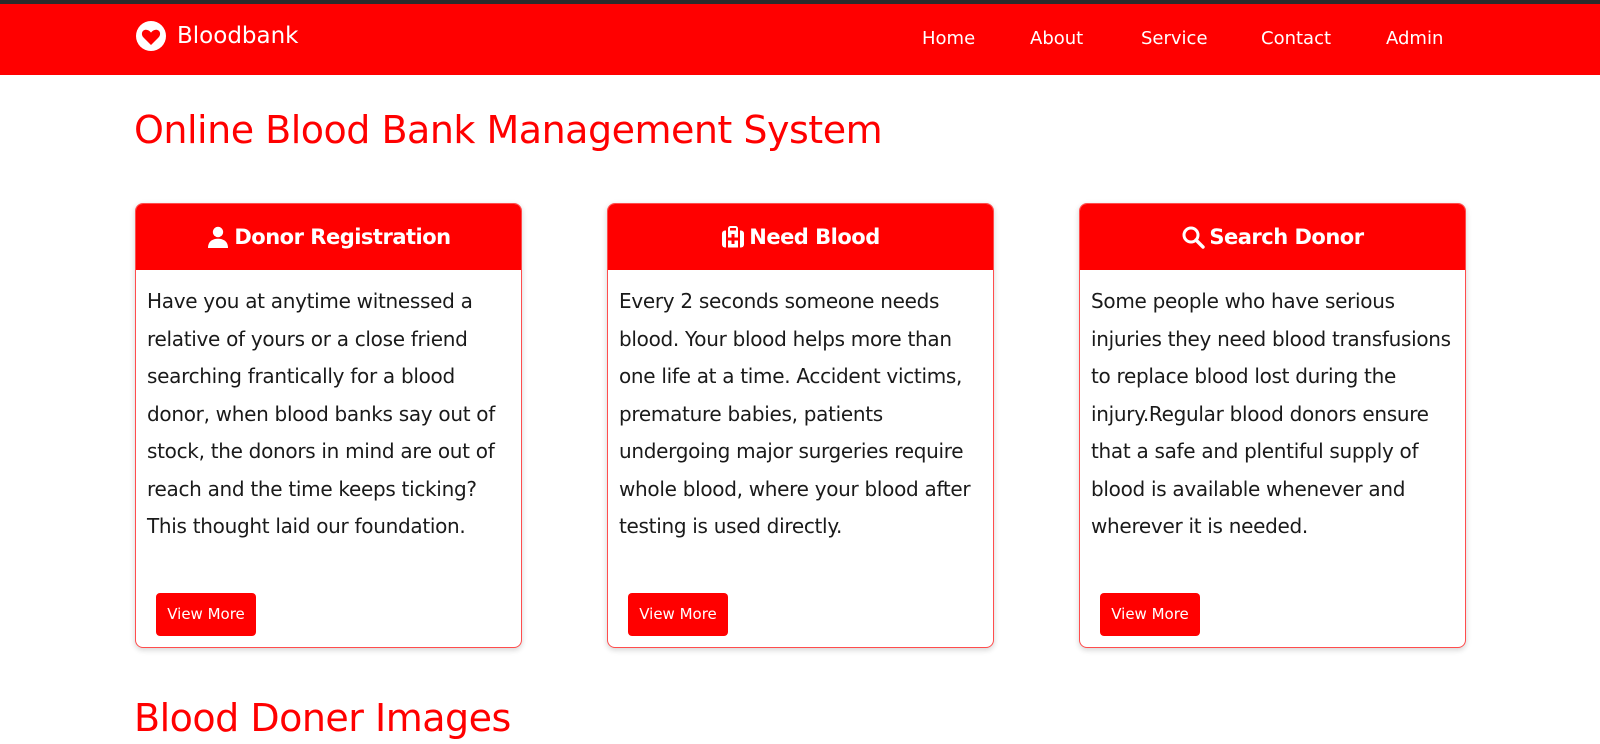 The image size is (1600, 744). I want to click on nav-contact: Contact, so click(1296, 39).